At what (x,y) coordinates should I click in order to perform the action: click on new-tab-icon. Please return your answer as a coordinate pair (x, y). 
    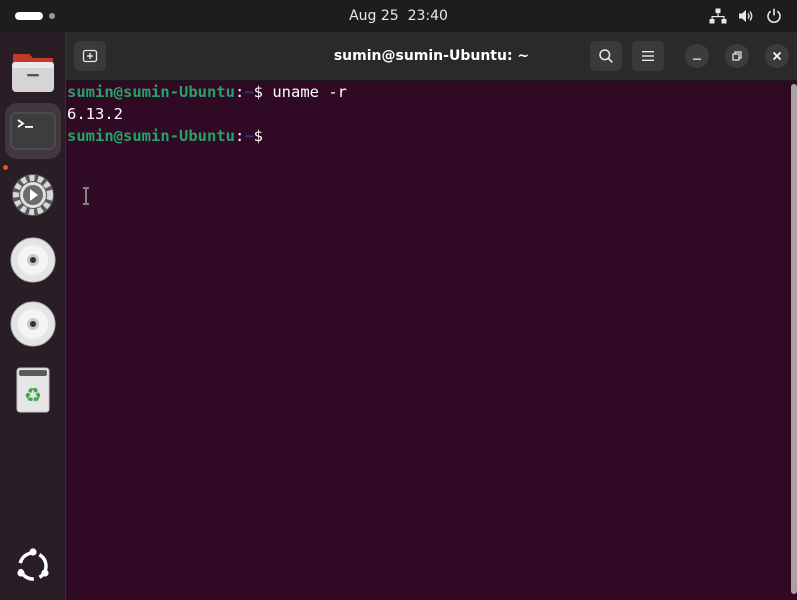
    Looking at the image, I should click on (90, 56).